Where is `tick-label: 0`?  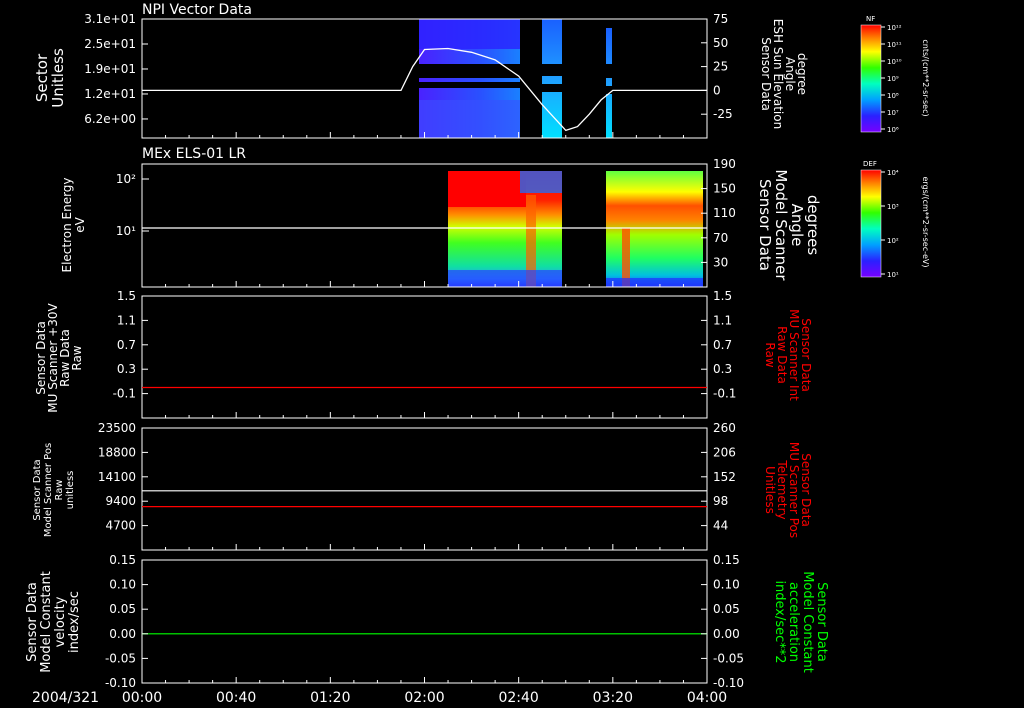 tick-label: 0 is located at coordinates (717, 90).